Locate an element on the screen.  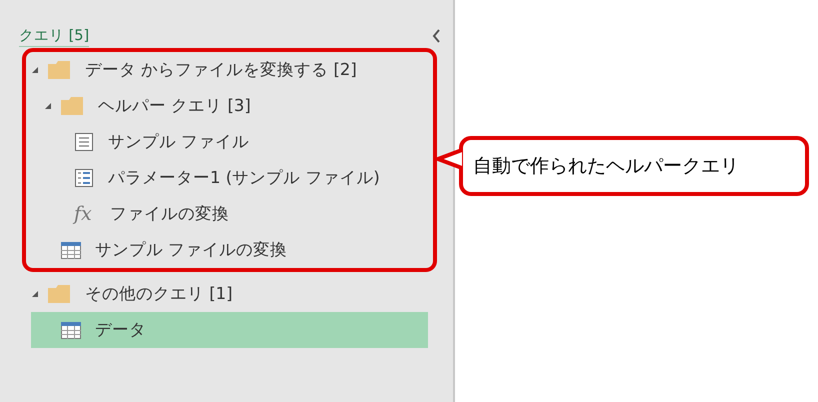
callout-bubble: 自動で作られたヘルパークエリ is located at coordinates (634, 166).